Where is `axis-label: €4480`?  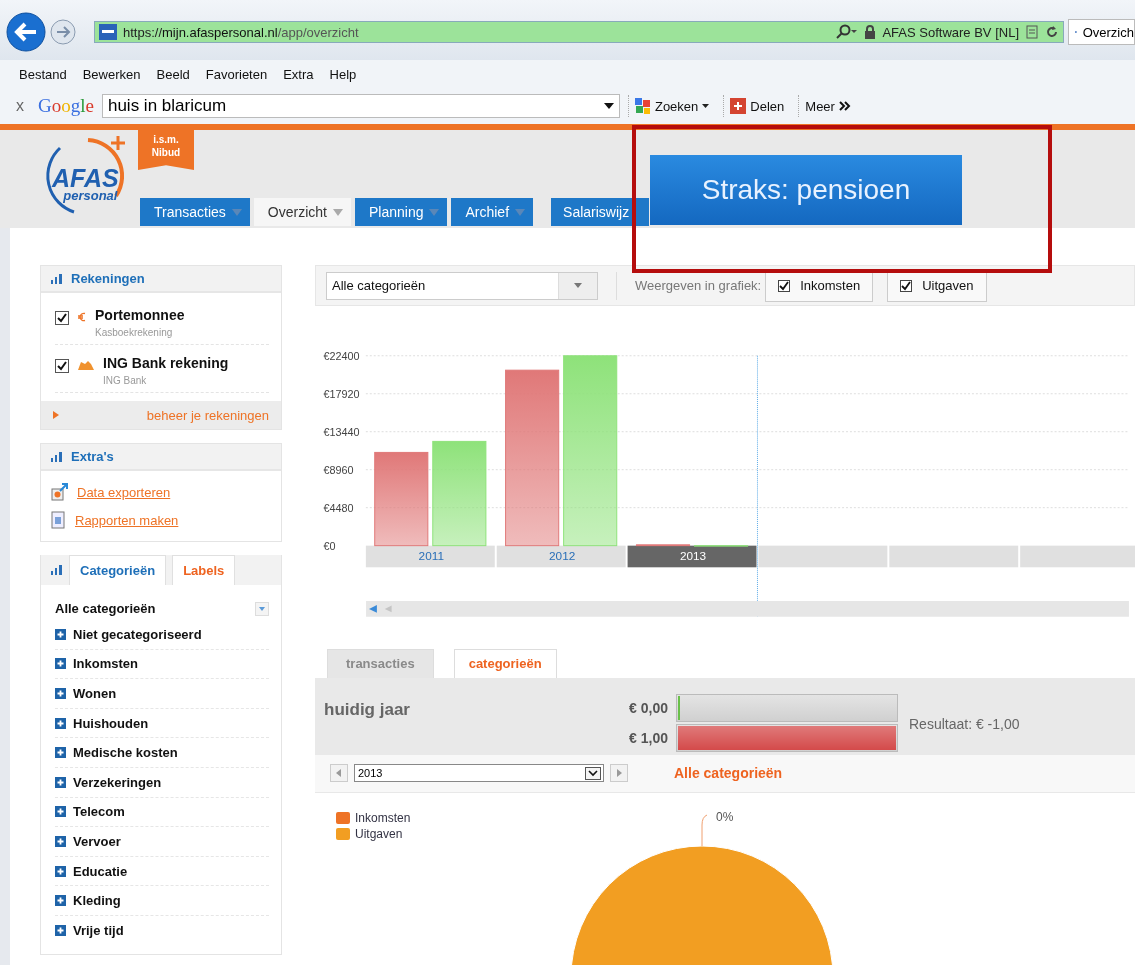 axis-label: €4480 is located at coordinates (338, 507).